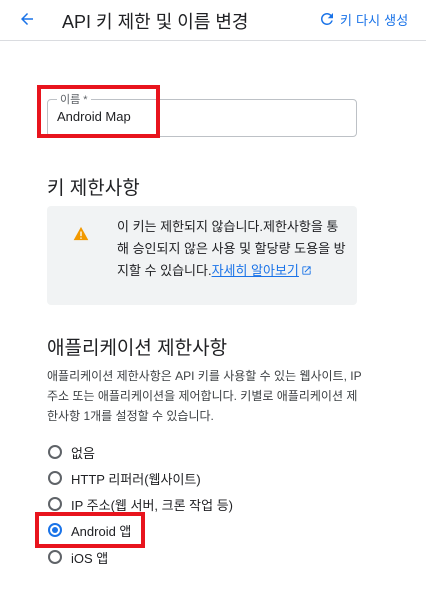  Describe the element at coordinates (306, 270) in the screenshot. I see `open-in-new-icon` at that location.